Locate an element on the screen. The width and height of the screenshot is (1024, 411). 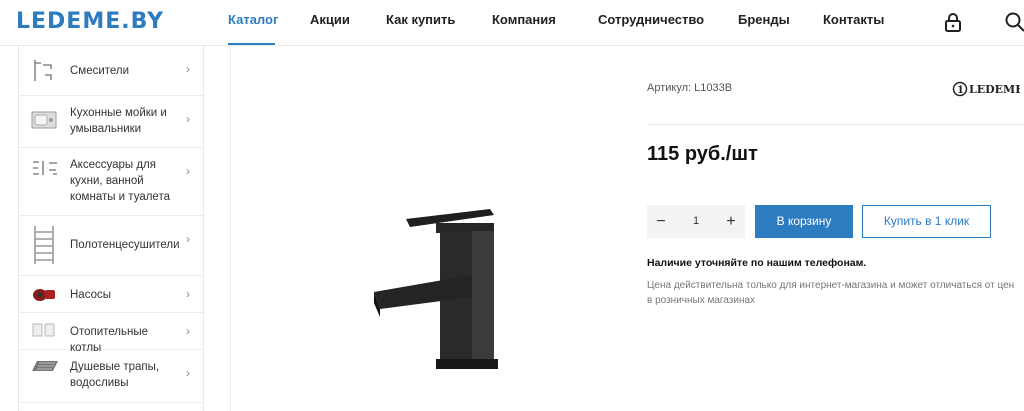
info-divider is located at coordinates (835, 124).